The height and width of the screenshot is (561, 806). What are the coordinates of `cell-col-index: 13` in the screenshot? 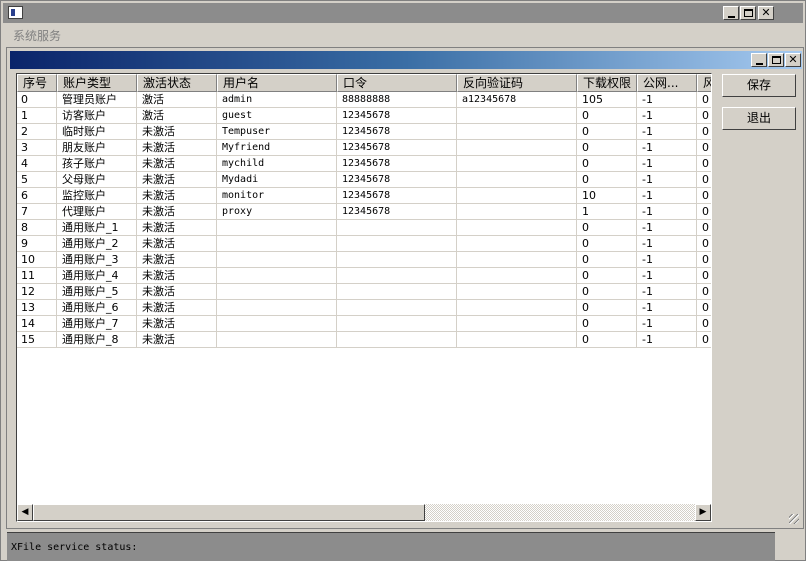 It's located at (37, 308).